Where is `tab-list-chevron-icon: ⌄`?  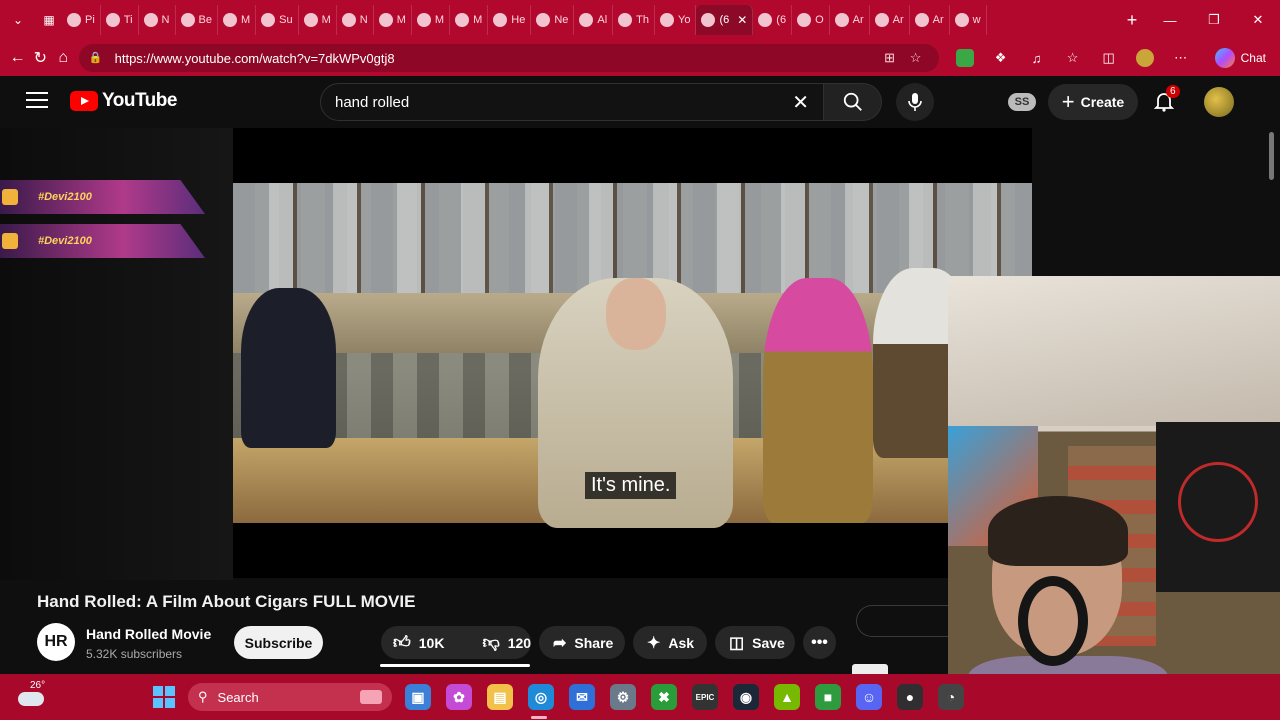
tab-list-chevron-icon: ⌄ is located at coordinates (18, 20).